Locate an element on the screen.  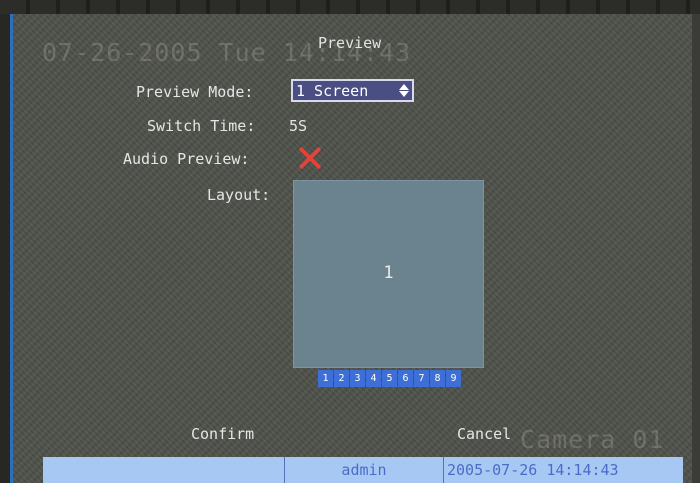
channel-button: 1 is located at coordinates (325, 378).